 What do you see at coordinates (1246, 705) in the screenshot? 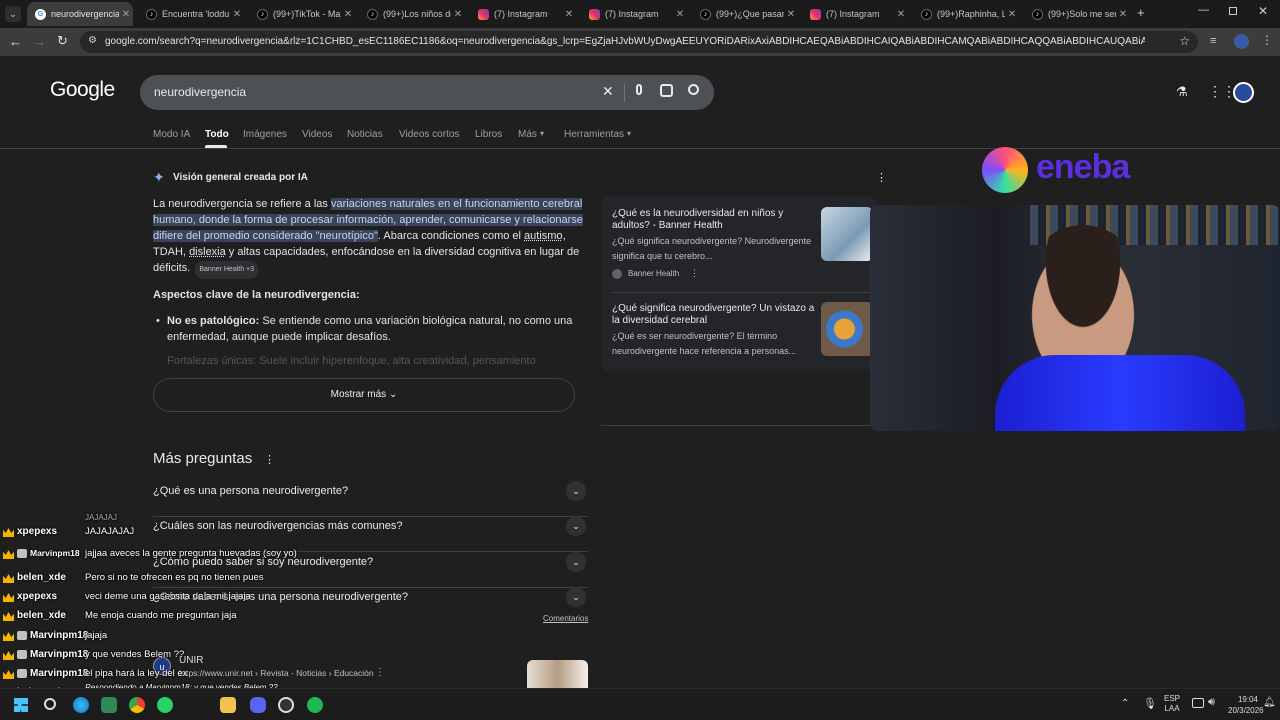
I see `clock: 19:04 20/3/2026` at bounding box center [1246, 705].